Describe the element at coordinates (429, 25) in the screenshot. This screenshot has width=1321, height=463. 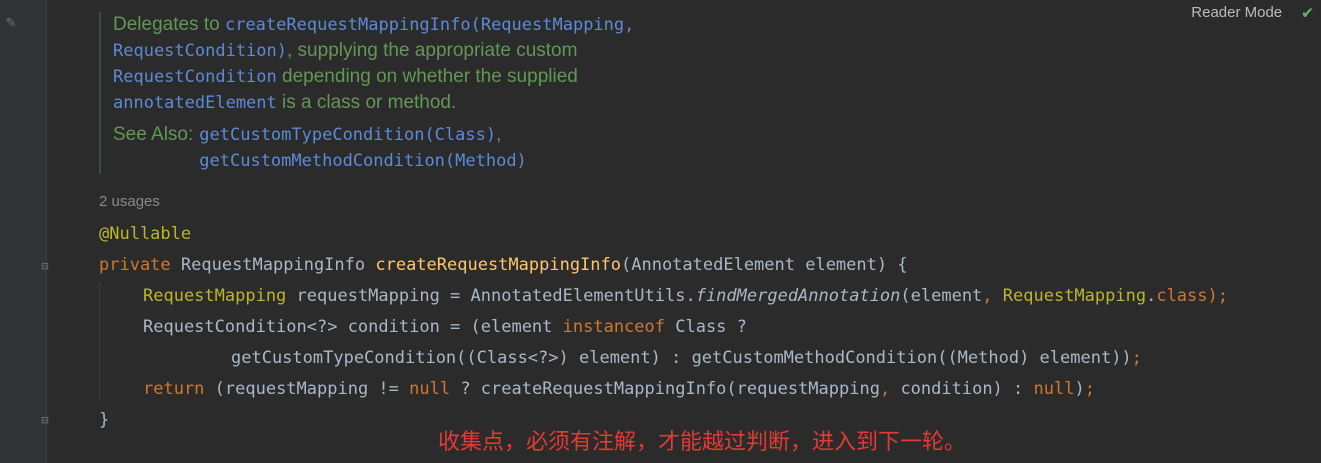
I see `doc-link: createRequestMappingInfo(RequestMapping,` at that location.